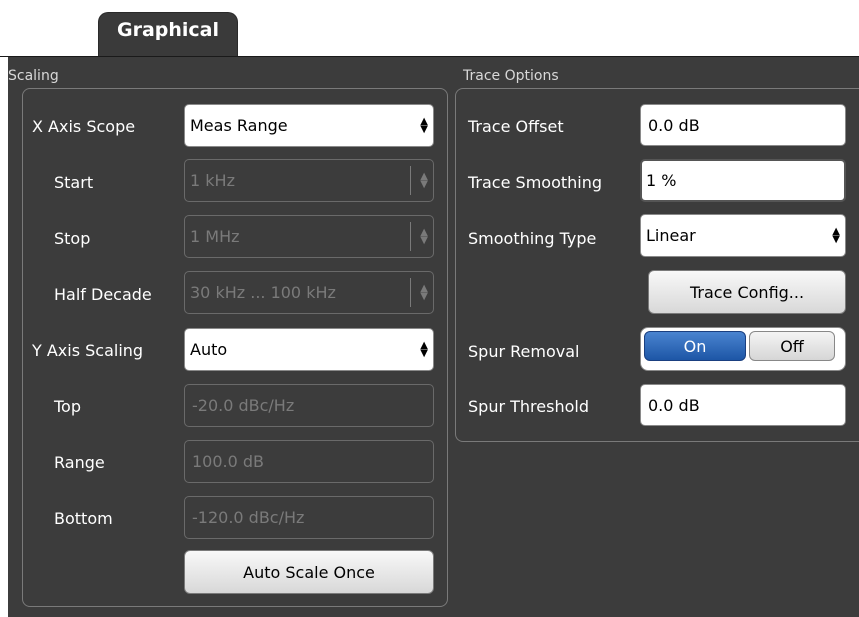  I want to click on spur-threshold-label: Spur Threshold, so click(528, 406).